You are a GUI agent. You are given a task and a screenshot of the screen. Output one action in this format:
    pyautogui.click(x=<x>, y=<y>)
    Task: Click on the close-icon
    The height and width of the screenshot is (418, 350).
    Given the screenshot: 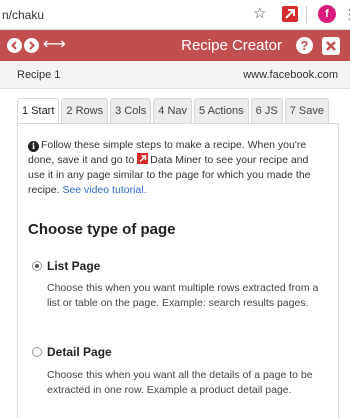 What is the action you would take?
    pyautogui.click(x=331, y=46)
    